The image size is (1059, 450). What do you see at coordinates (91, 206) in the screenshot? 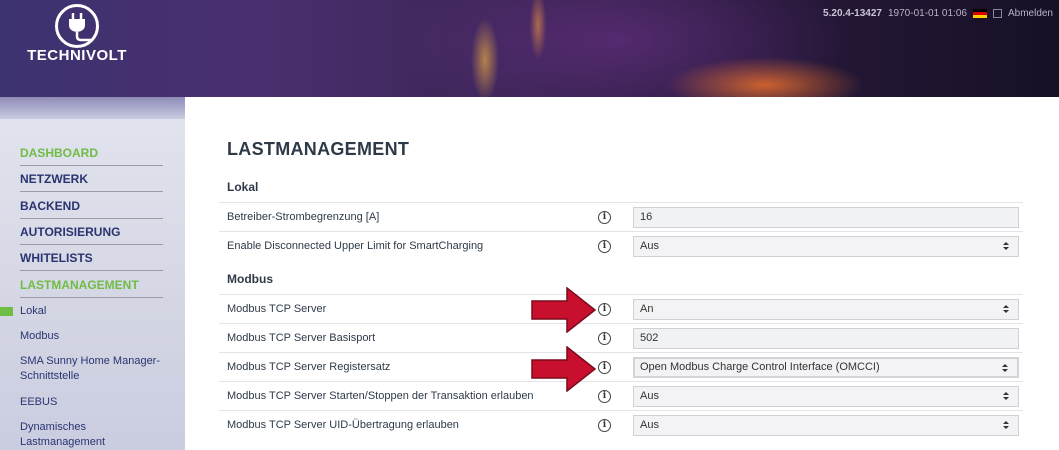
I see `nav-backend: BACKEND` at bounding box center [91, 206].